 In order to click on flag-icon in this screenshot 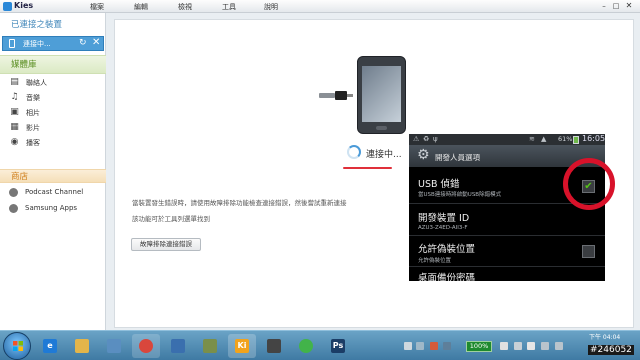, I will do `click(531, 346)`.